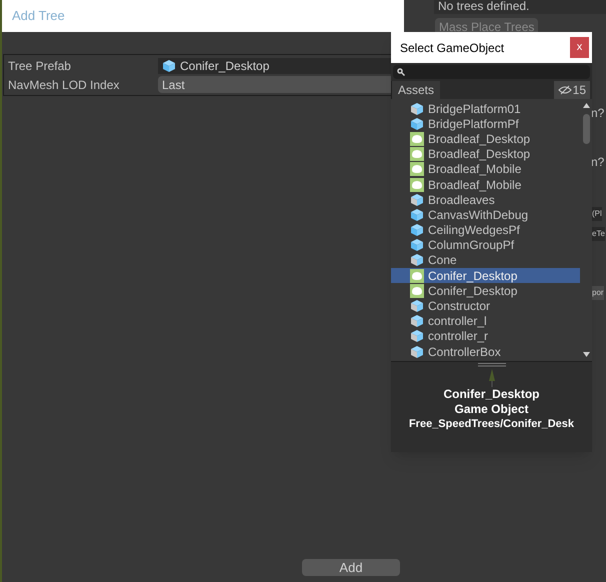 Image resolution: width=606 pixels, height=582 pixels. Describe the element at coordinates (598, 234) in the screenshot. I see `field-fragment: eTe` at that location.